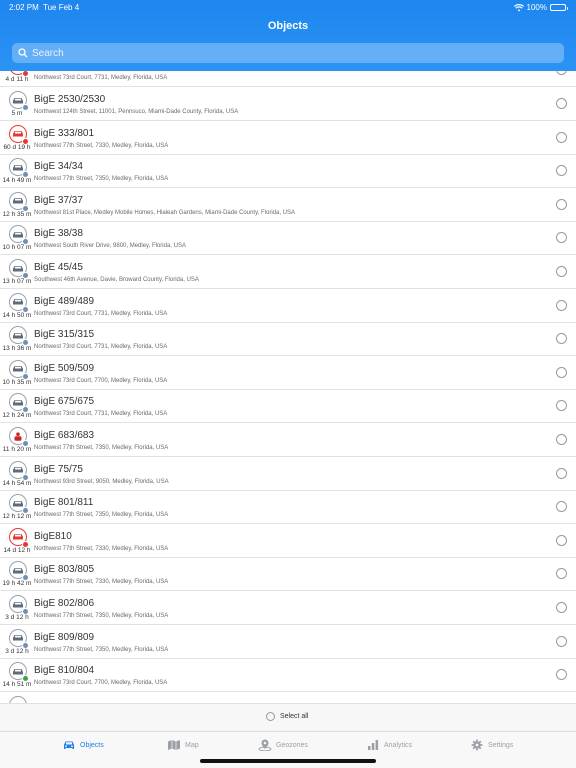  I want to click on home-indicator, so click(288, 761).